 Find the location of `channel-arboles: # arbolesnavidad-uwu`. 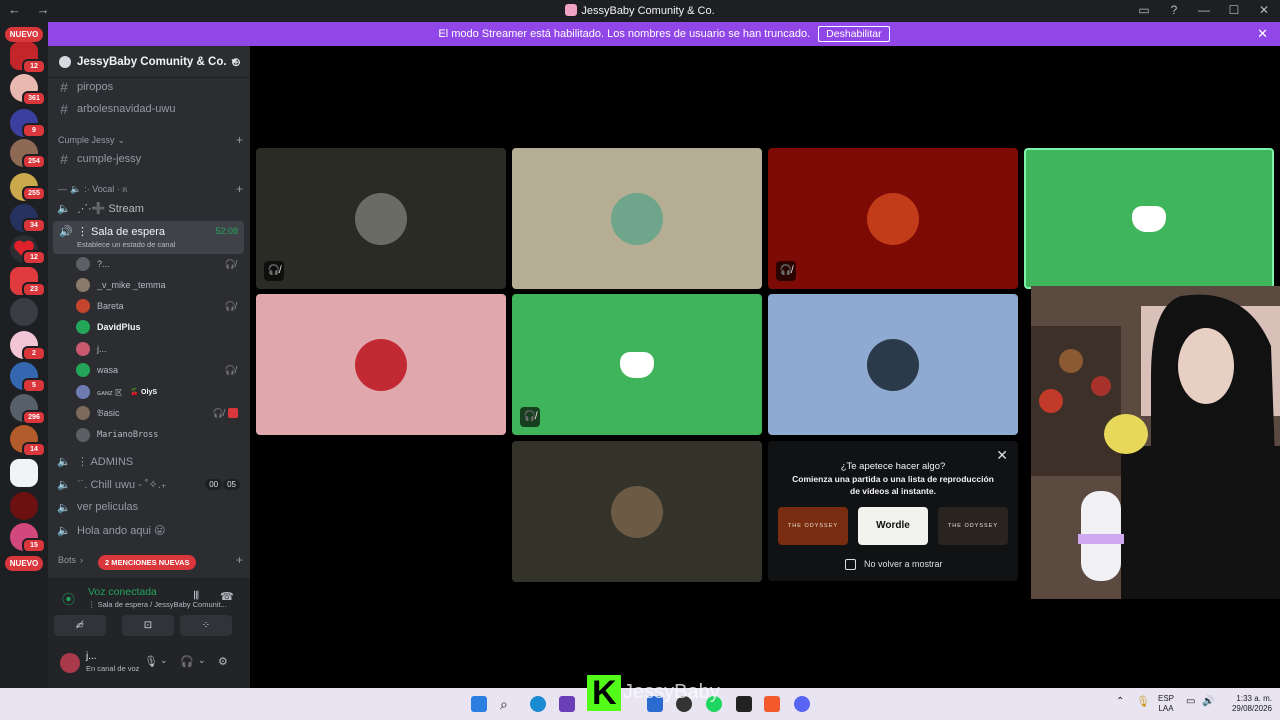

channel-arboles: # arbolesnavidad-uwu is located at coordinates (150, 109).